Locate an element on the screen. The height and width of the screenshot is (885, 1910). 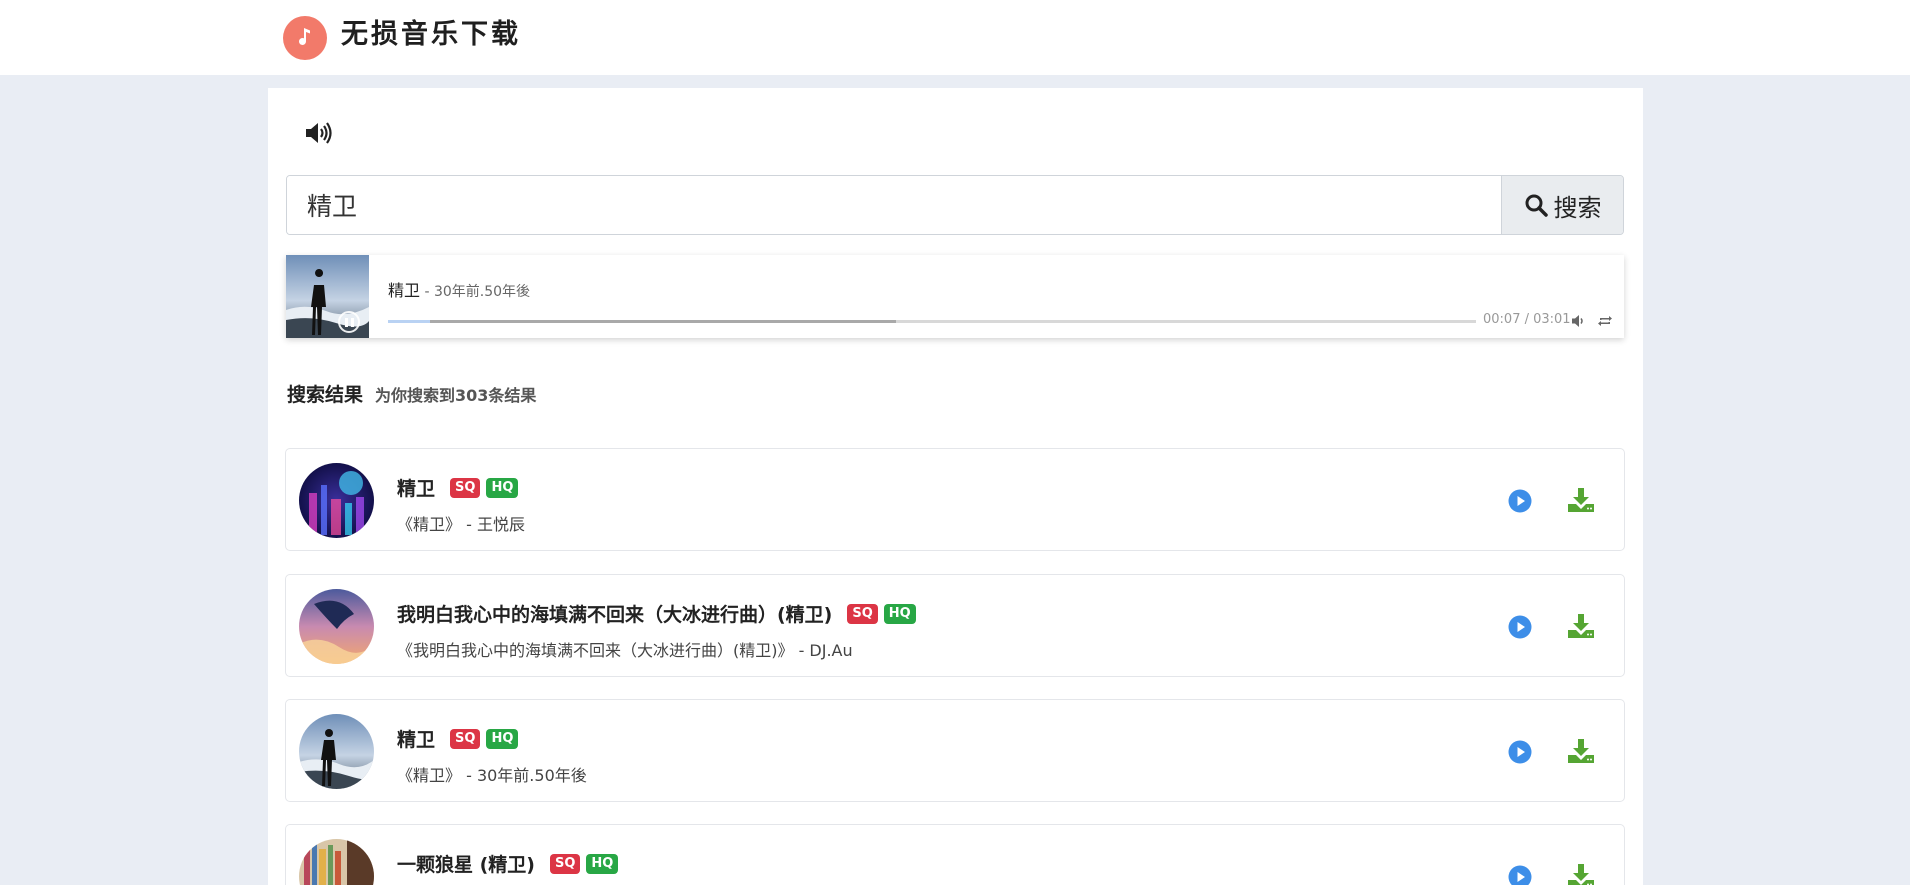
search-button: 搜索 is located at coordinates (1562, 205).